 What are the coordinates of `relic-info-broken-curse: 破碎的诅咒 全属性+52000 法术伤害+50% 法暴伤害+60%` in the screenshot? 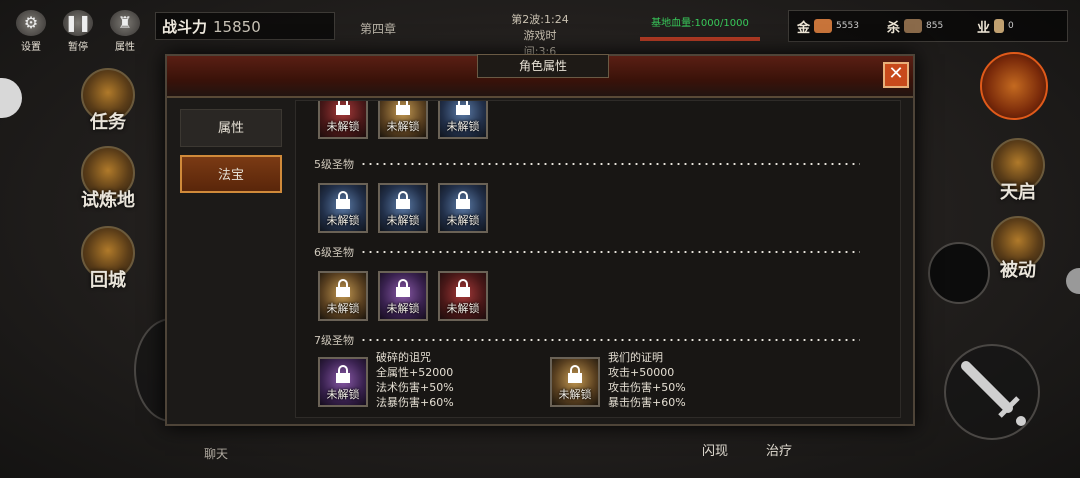 It's located at (415, 380).